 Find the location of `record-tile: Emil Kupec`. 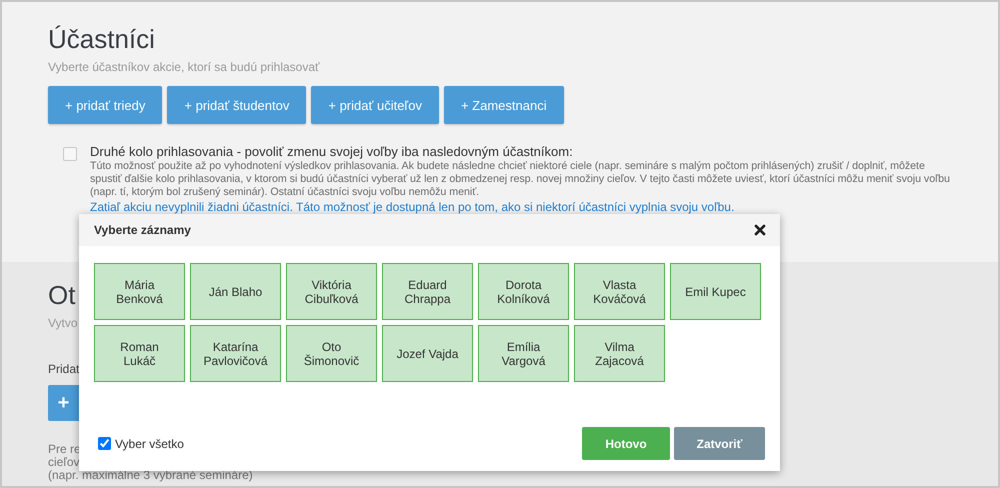

record-tile: Emil Kupec is located at coordinates (715, 291).